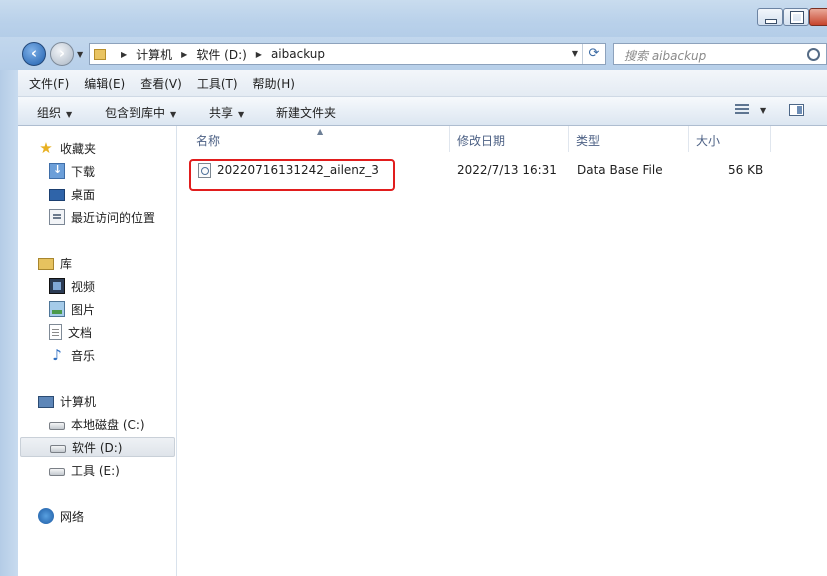  What do you see at coordinates (46, 401) in the screenshot?
I see `computer-icon` at bounding box center [46, 401].